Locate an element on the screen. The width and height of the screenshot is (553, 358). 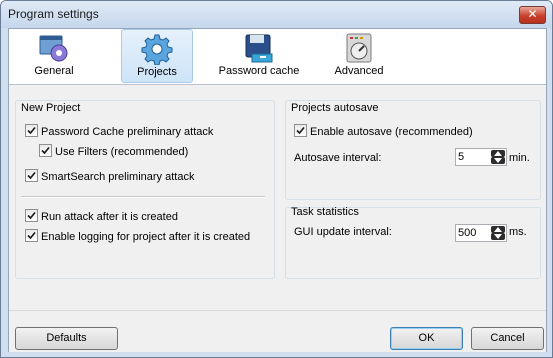
enable-logging-checkbox is located at coordinates (31, 235).